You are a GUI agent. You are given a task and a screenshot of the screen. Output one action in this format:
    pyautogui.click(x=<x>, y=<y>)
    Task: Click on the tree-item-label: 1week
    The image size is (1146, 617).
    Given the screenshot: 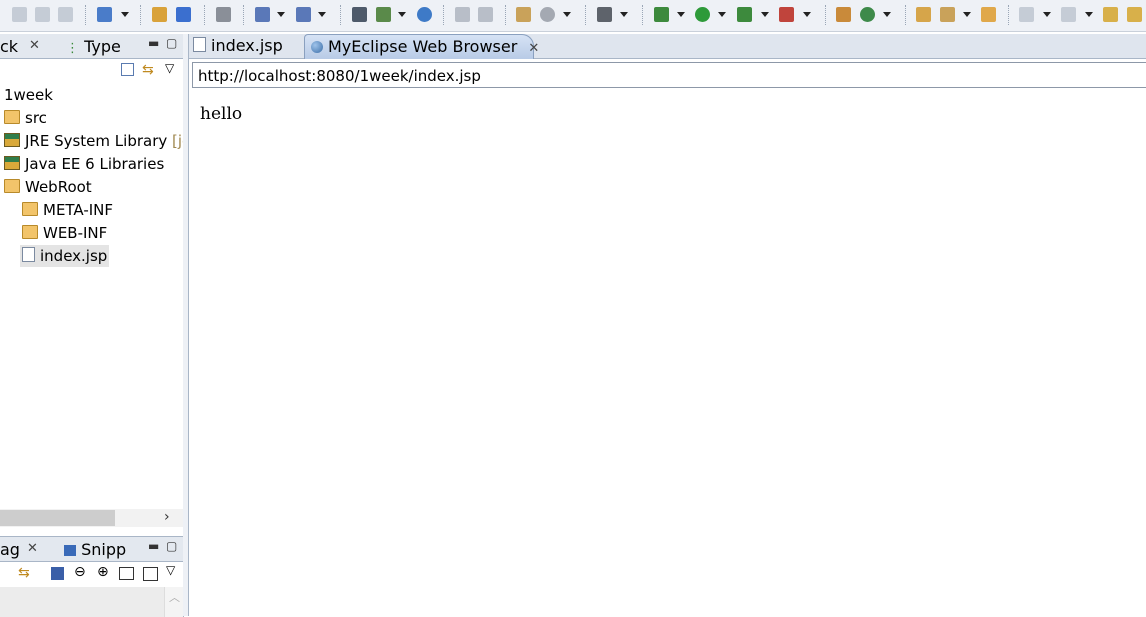 What is the action you would take?
    pyautogui.click(x=28, y=95)
    